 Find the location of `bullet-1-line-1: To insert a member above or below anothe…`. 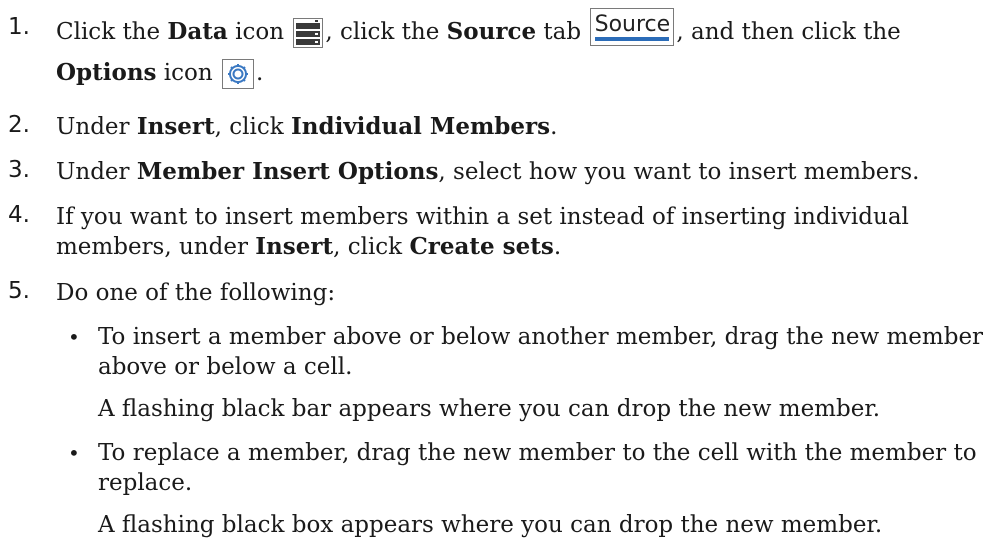

bullet-1-line-1: To insert a member above or below anothe… is located at coordinates (541, 337).